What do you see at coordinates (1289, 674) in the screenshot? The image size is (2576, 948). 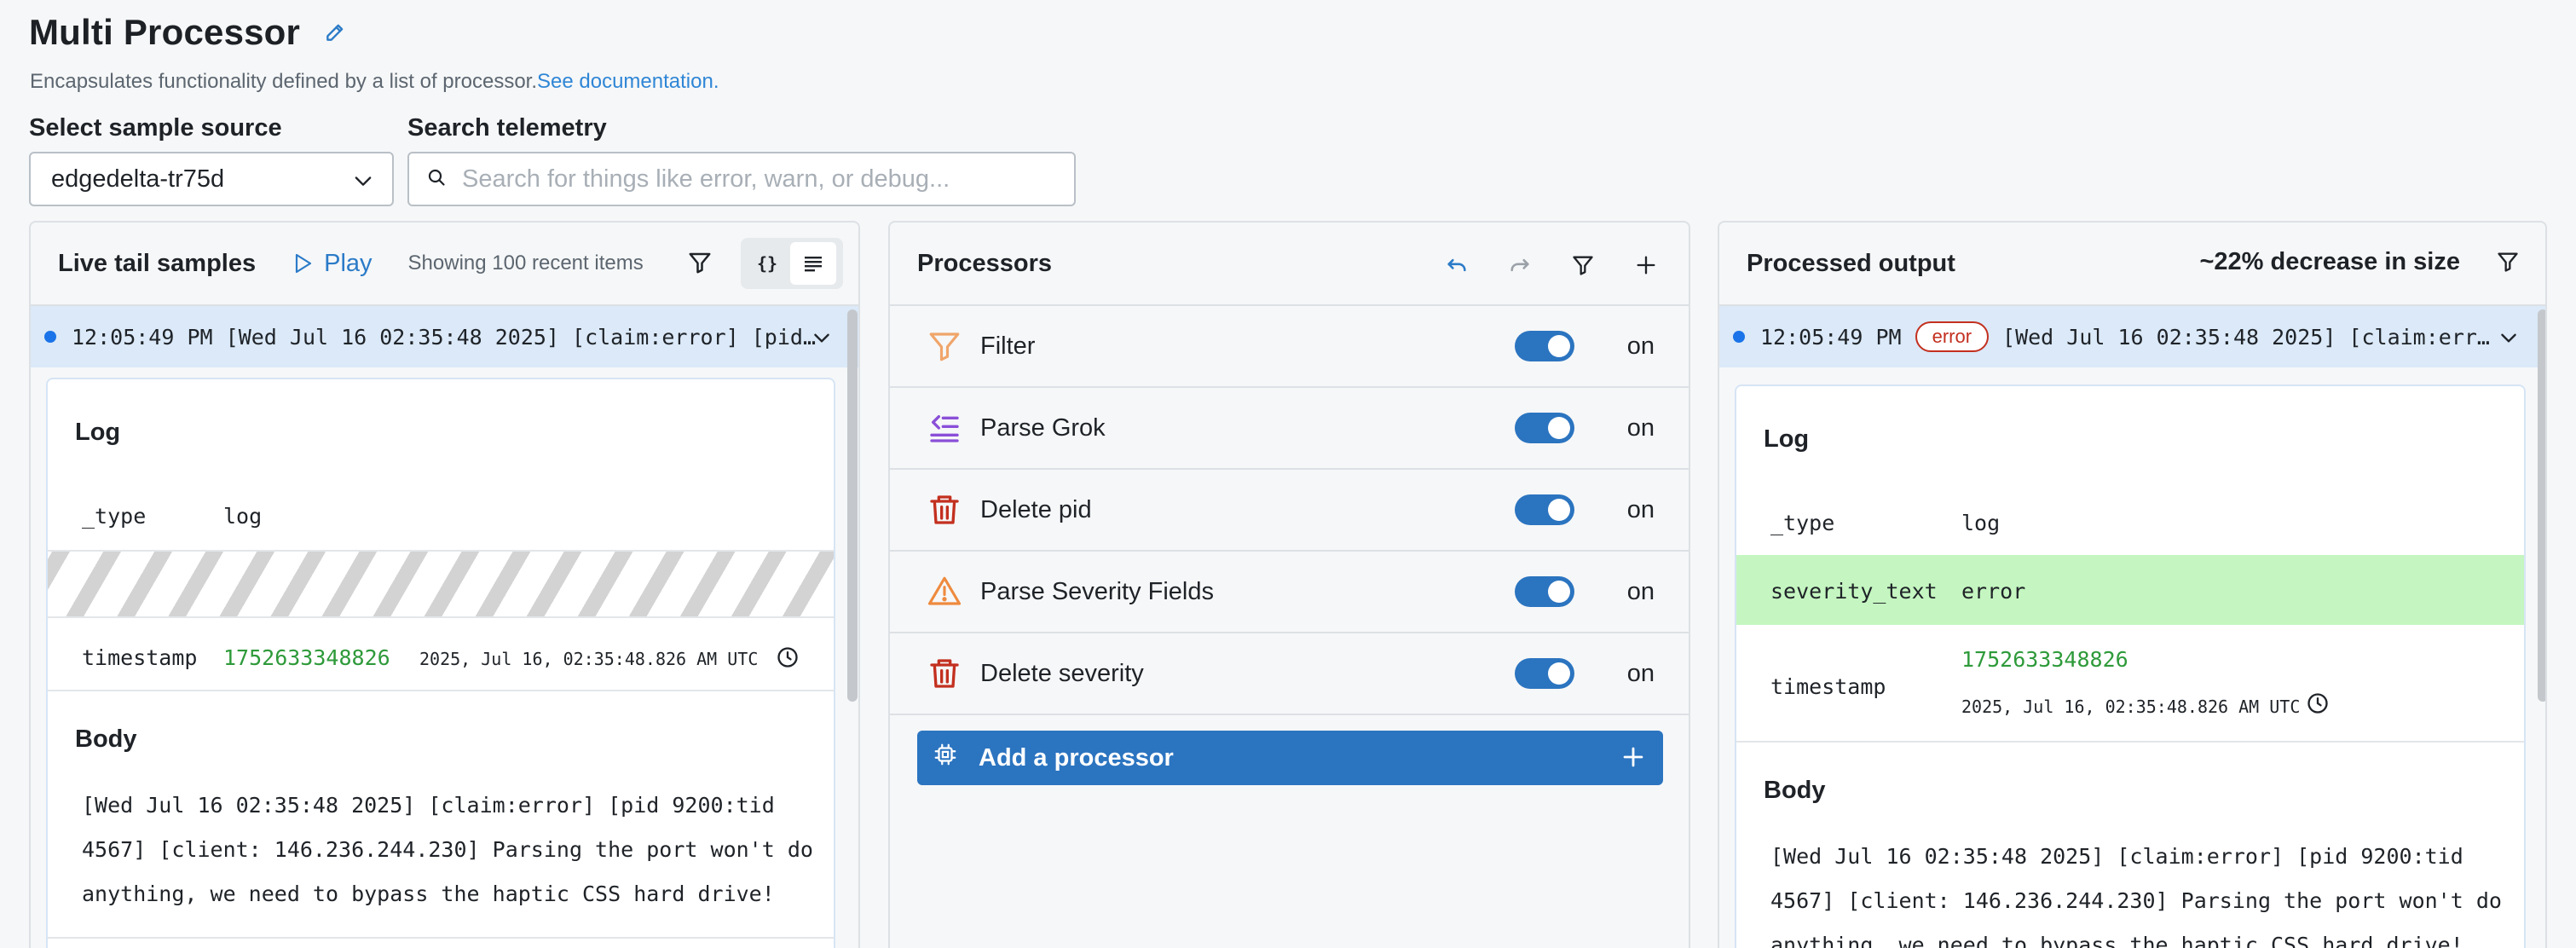 I see `processor-row-delete-severity: Delete severity on` at bounding box center [1289, 674].